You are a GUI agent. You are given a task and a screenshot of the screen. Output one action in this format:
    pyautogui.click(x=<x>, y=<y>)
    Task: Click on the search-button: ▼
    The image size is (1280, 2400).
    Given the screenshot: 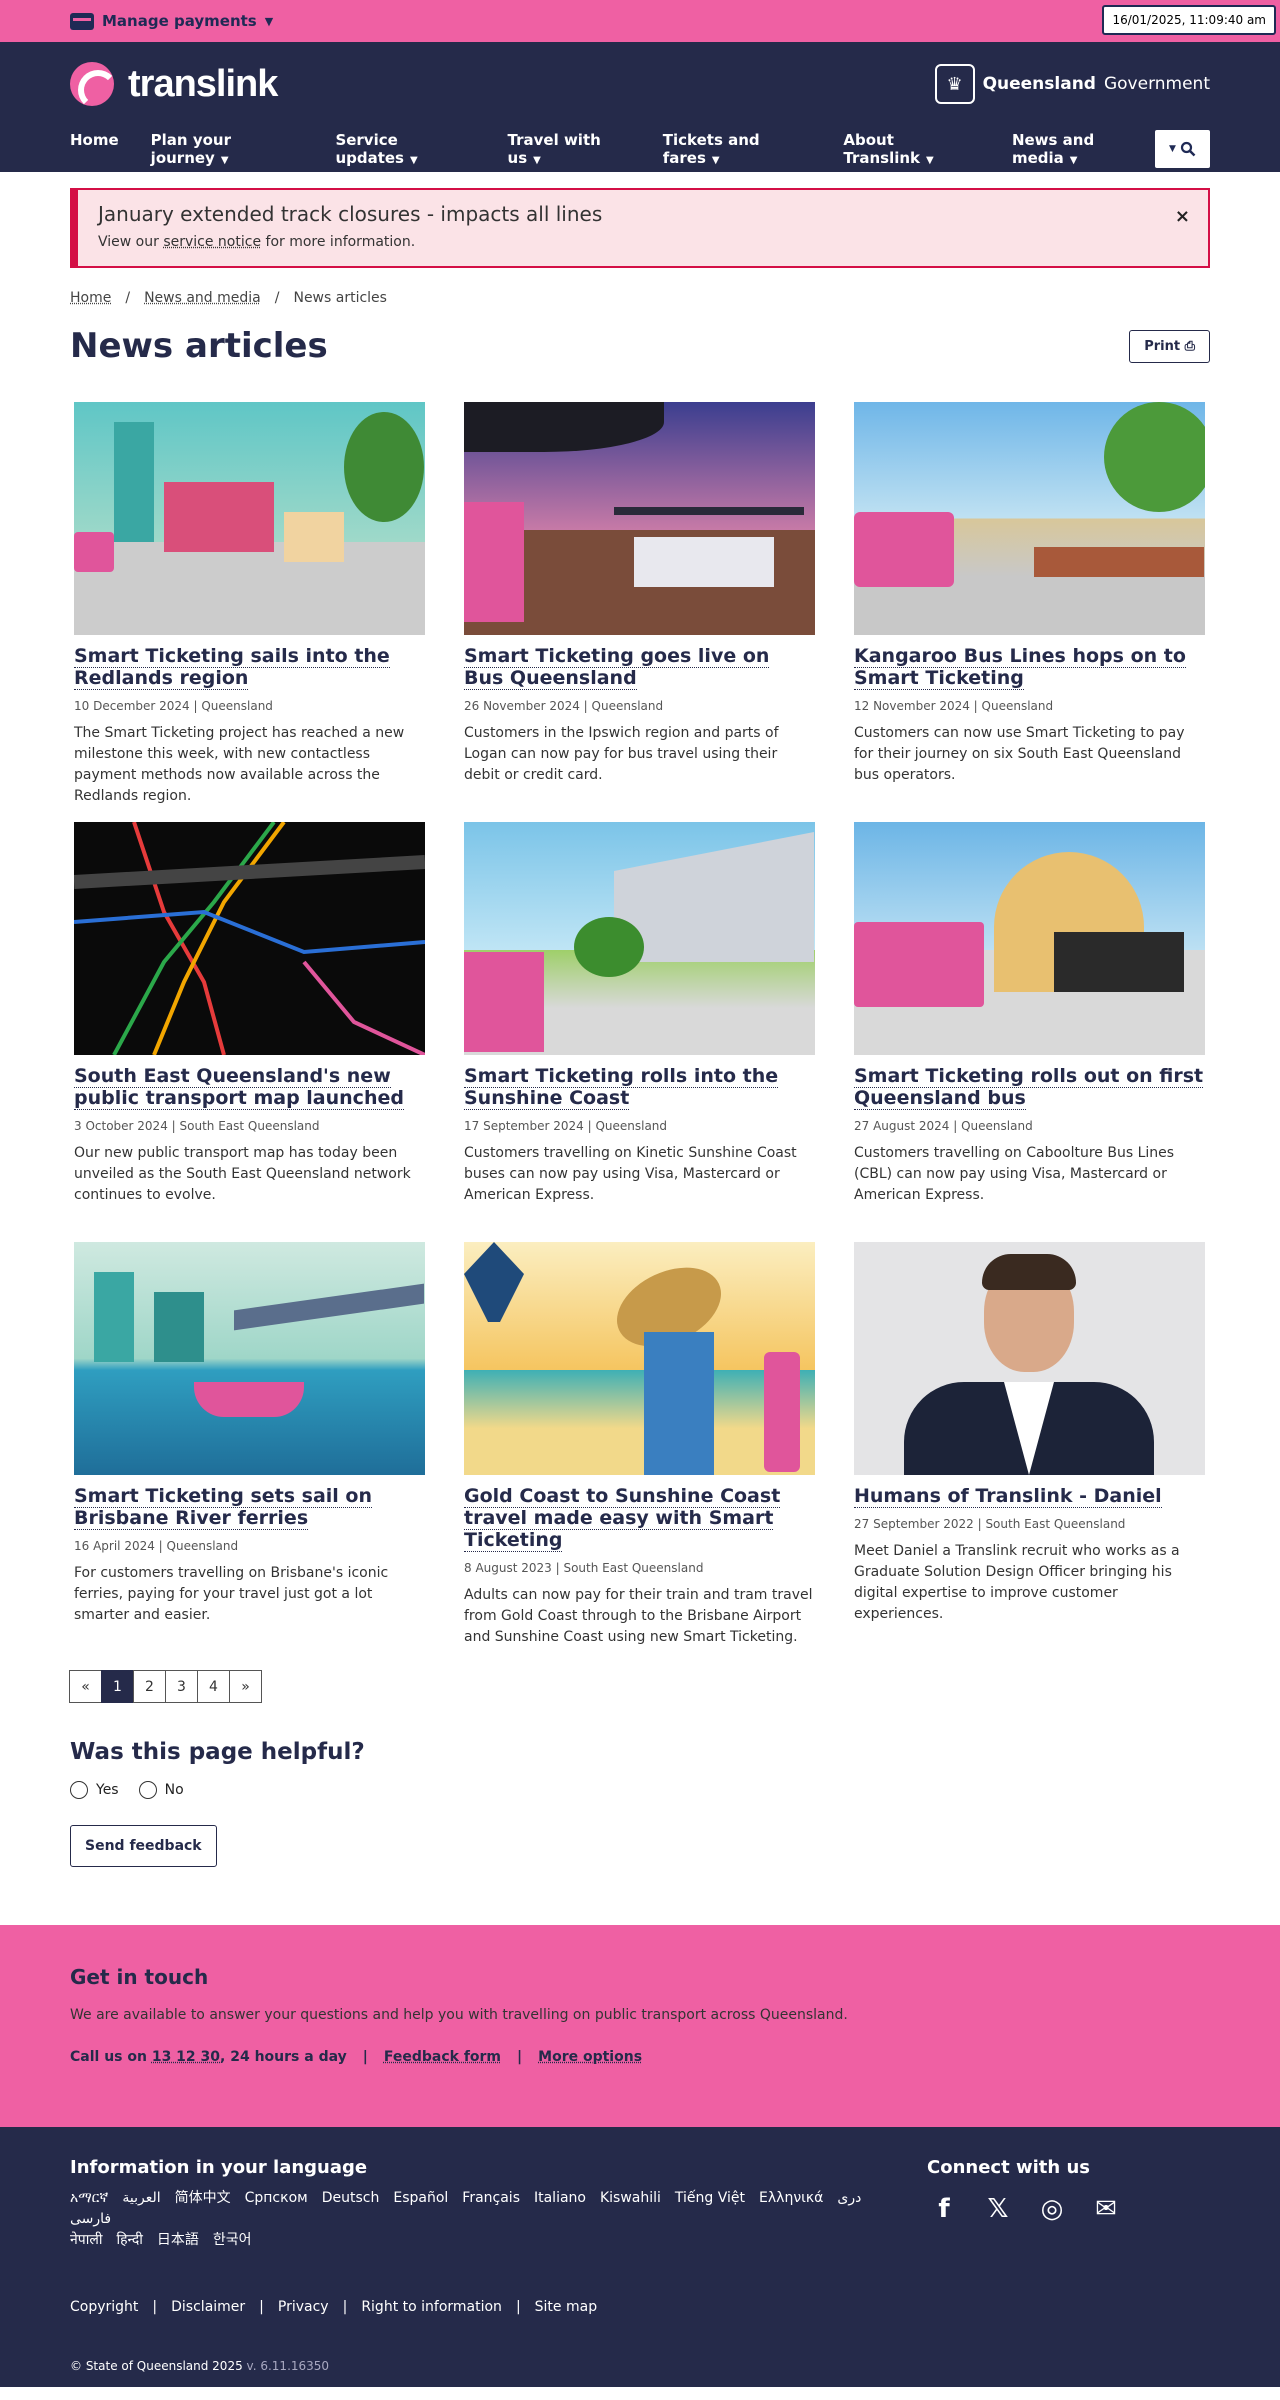 What is the action you would take?
    pyautogui.click(x=1182, y=149)
    